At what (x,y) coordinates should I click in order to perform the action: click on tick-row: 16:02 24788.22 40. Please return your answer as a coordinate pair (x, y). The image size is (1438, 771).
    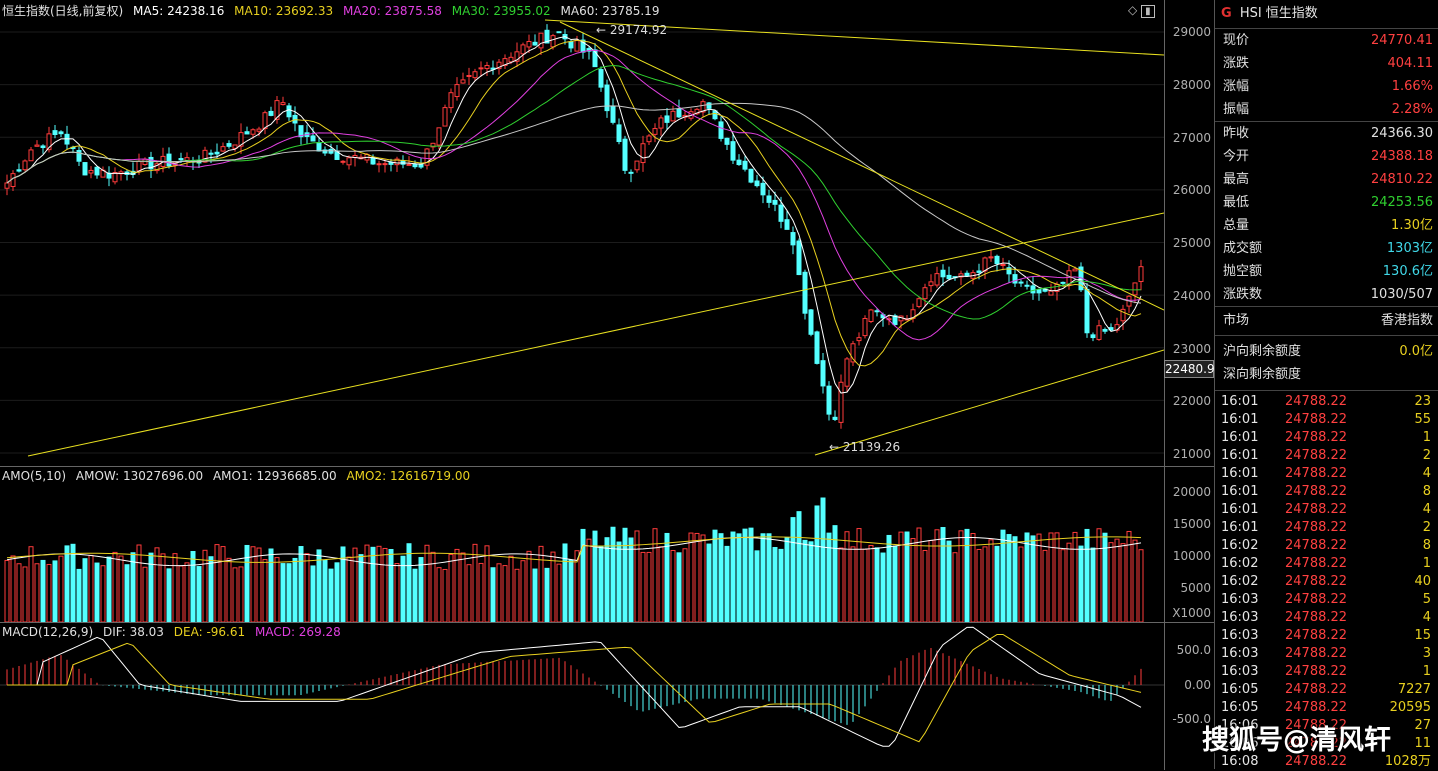
    Looking at the image, I should click on (1326, 582).